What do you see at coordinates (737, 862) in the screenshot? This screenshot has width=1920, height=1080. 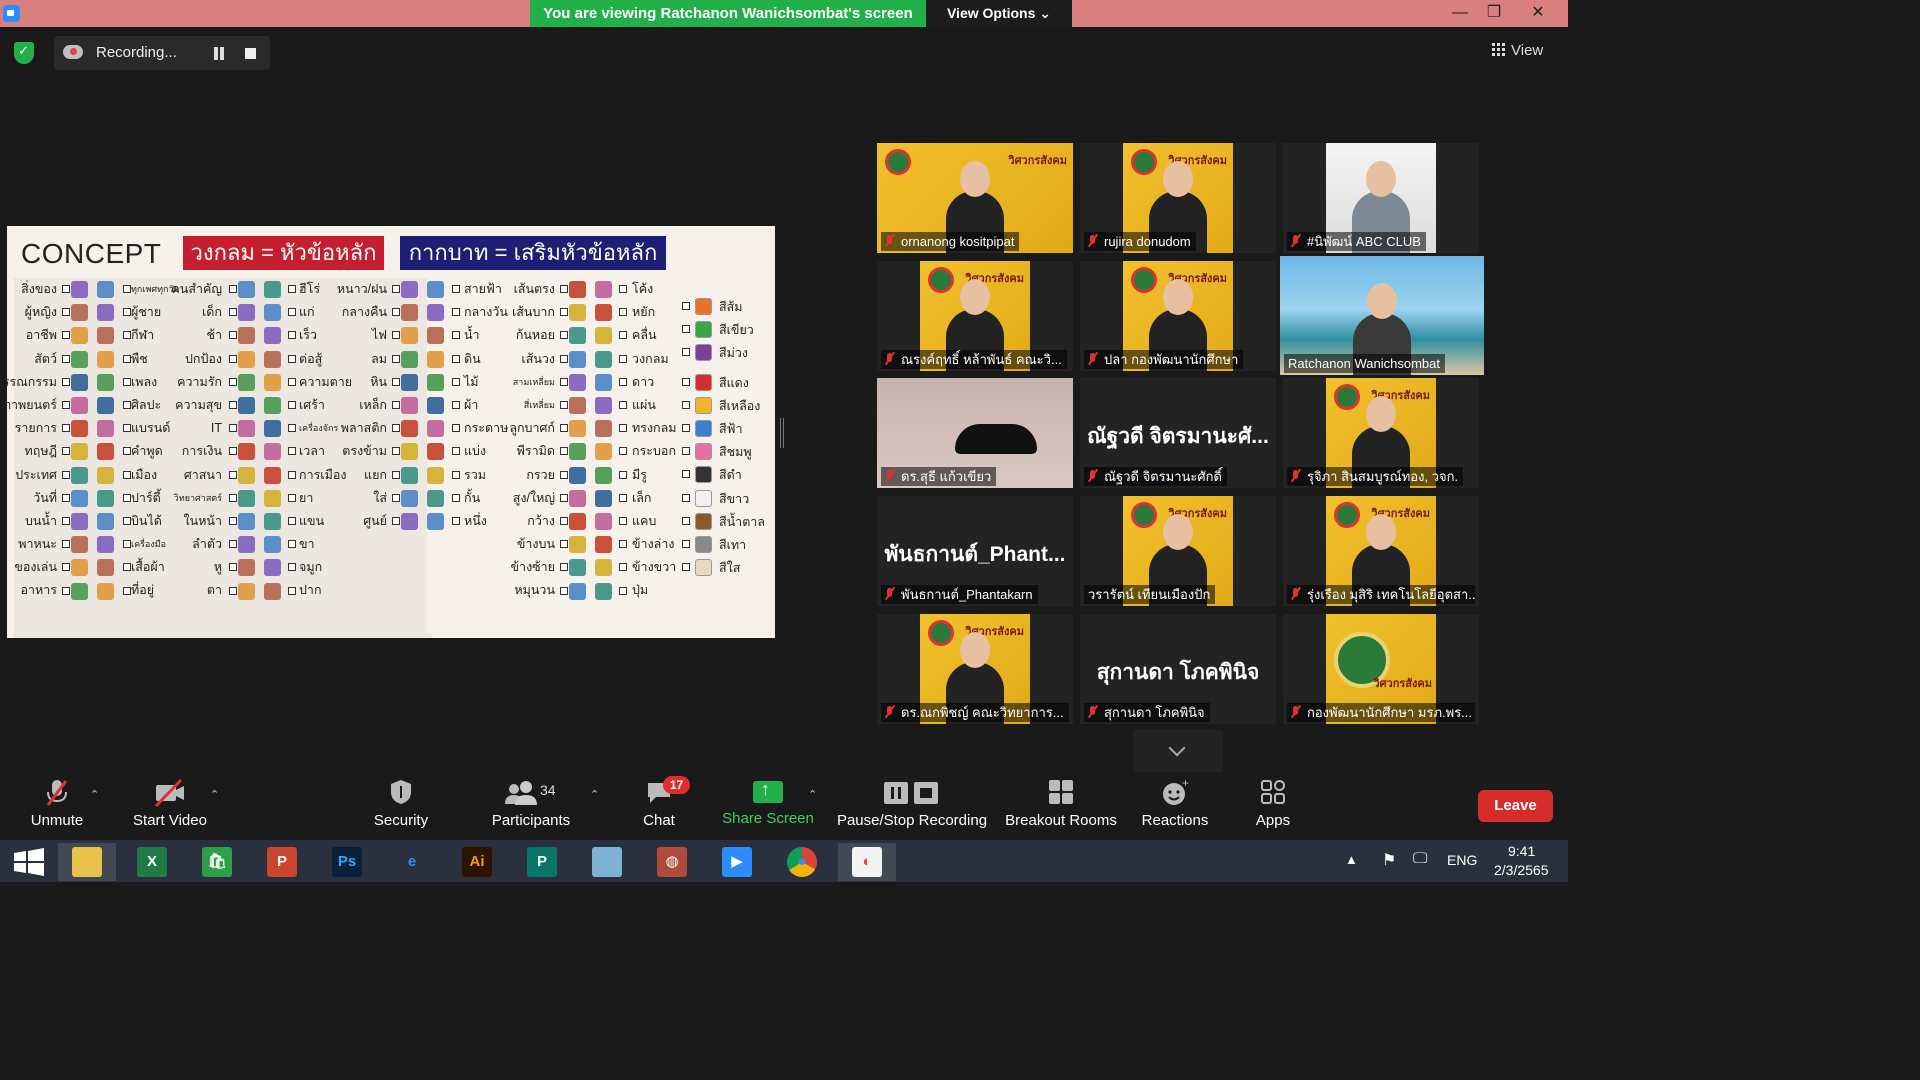 I see `taskbar-app-zoom: ▶` at bounding box center [737, 862].